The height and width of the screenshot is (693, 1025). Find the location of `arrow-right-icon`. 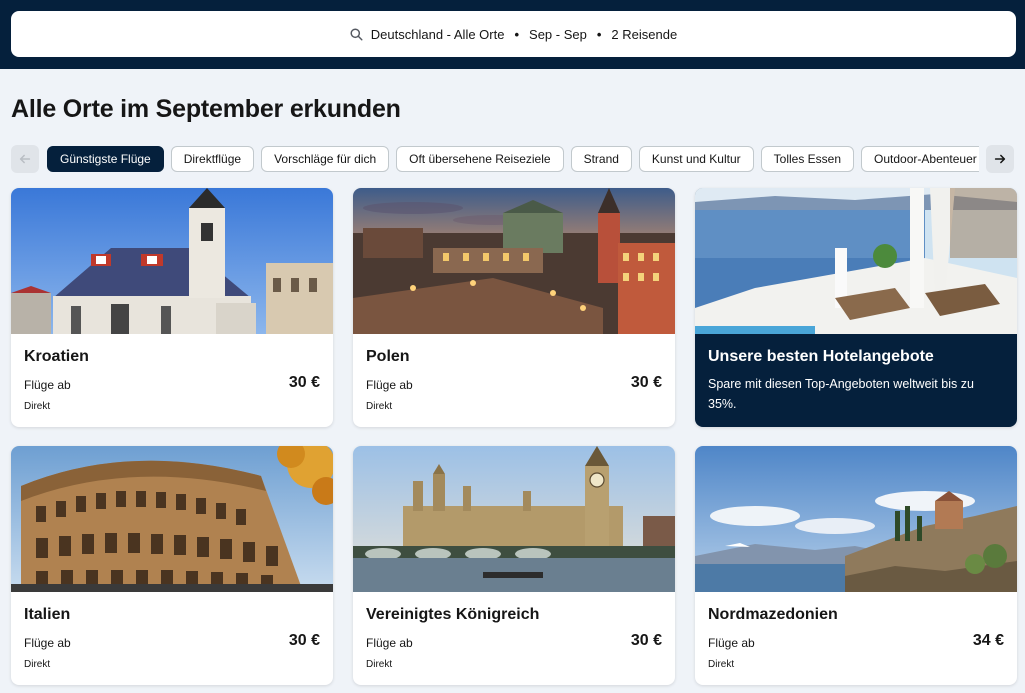

arrow-right-icon is located at coordinates (1000, 159).